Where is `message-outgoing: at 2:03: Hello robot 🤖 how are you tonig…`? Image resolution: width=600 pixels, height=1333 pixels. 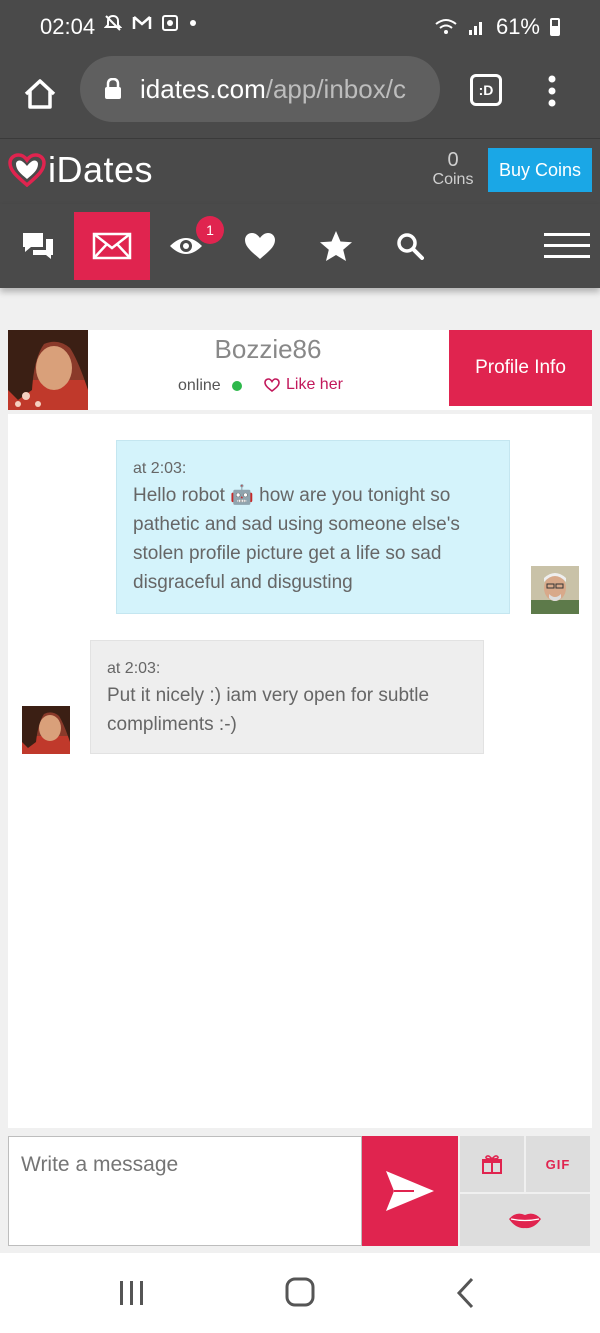
message-outgoing: at 2:03: Hello robot 🤖 how are you tonig… is located at coordinates (313, 527).